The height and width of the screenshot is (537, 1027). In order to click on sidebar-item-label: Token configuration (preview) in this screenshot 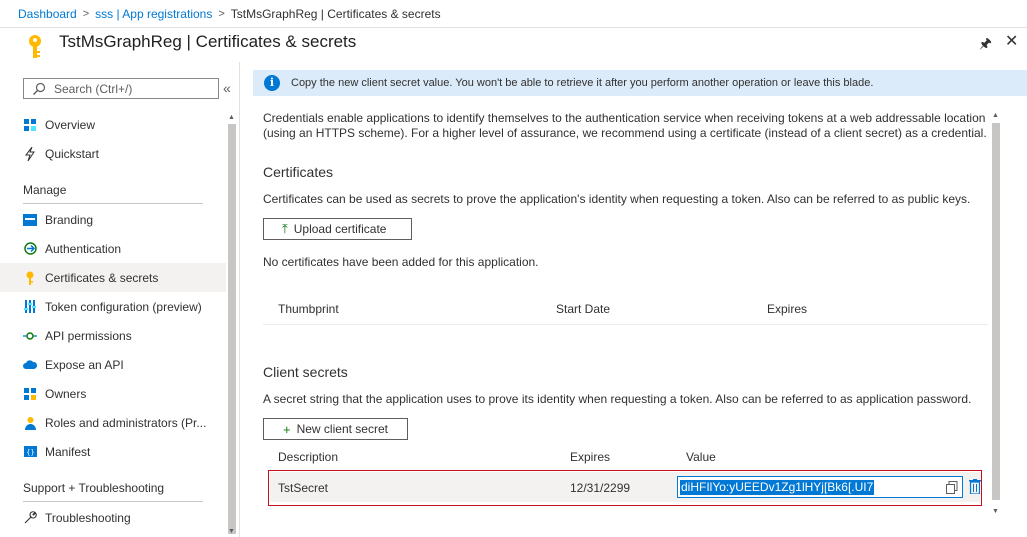, I will do `click(123, 306)`.